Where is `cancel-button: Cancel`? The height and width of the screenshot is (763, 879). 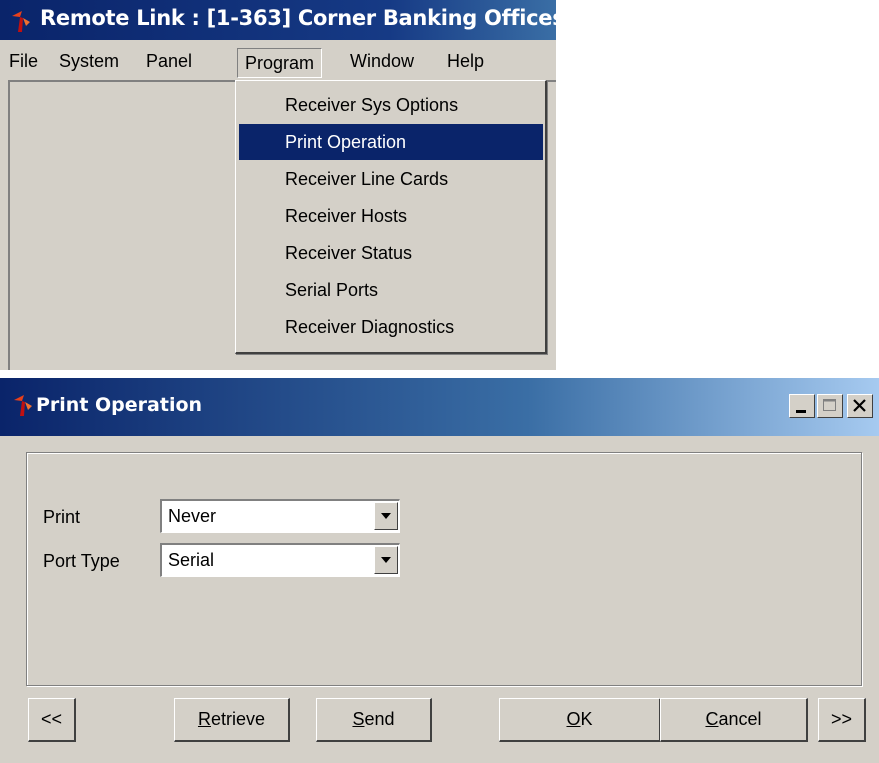
cancel-button: Cancel is located at coordinates (734, 720).